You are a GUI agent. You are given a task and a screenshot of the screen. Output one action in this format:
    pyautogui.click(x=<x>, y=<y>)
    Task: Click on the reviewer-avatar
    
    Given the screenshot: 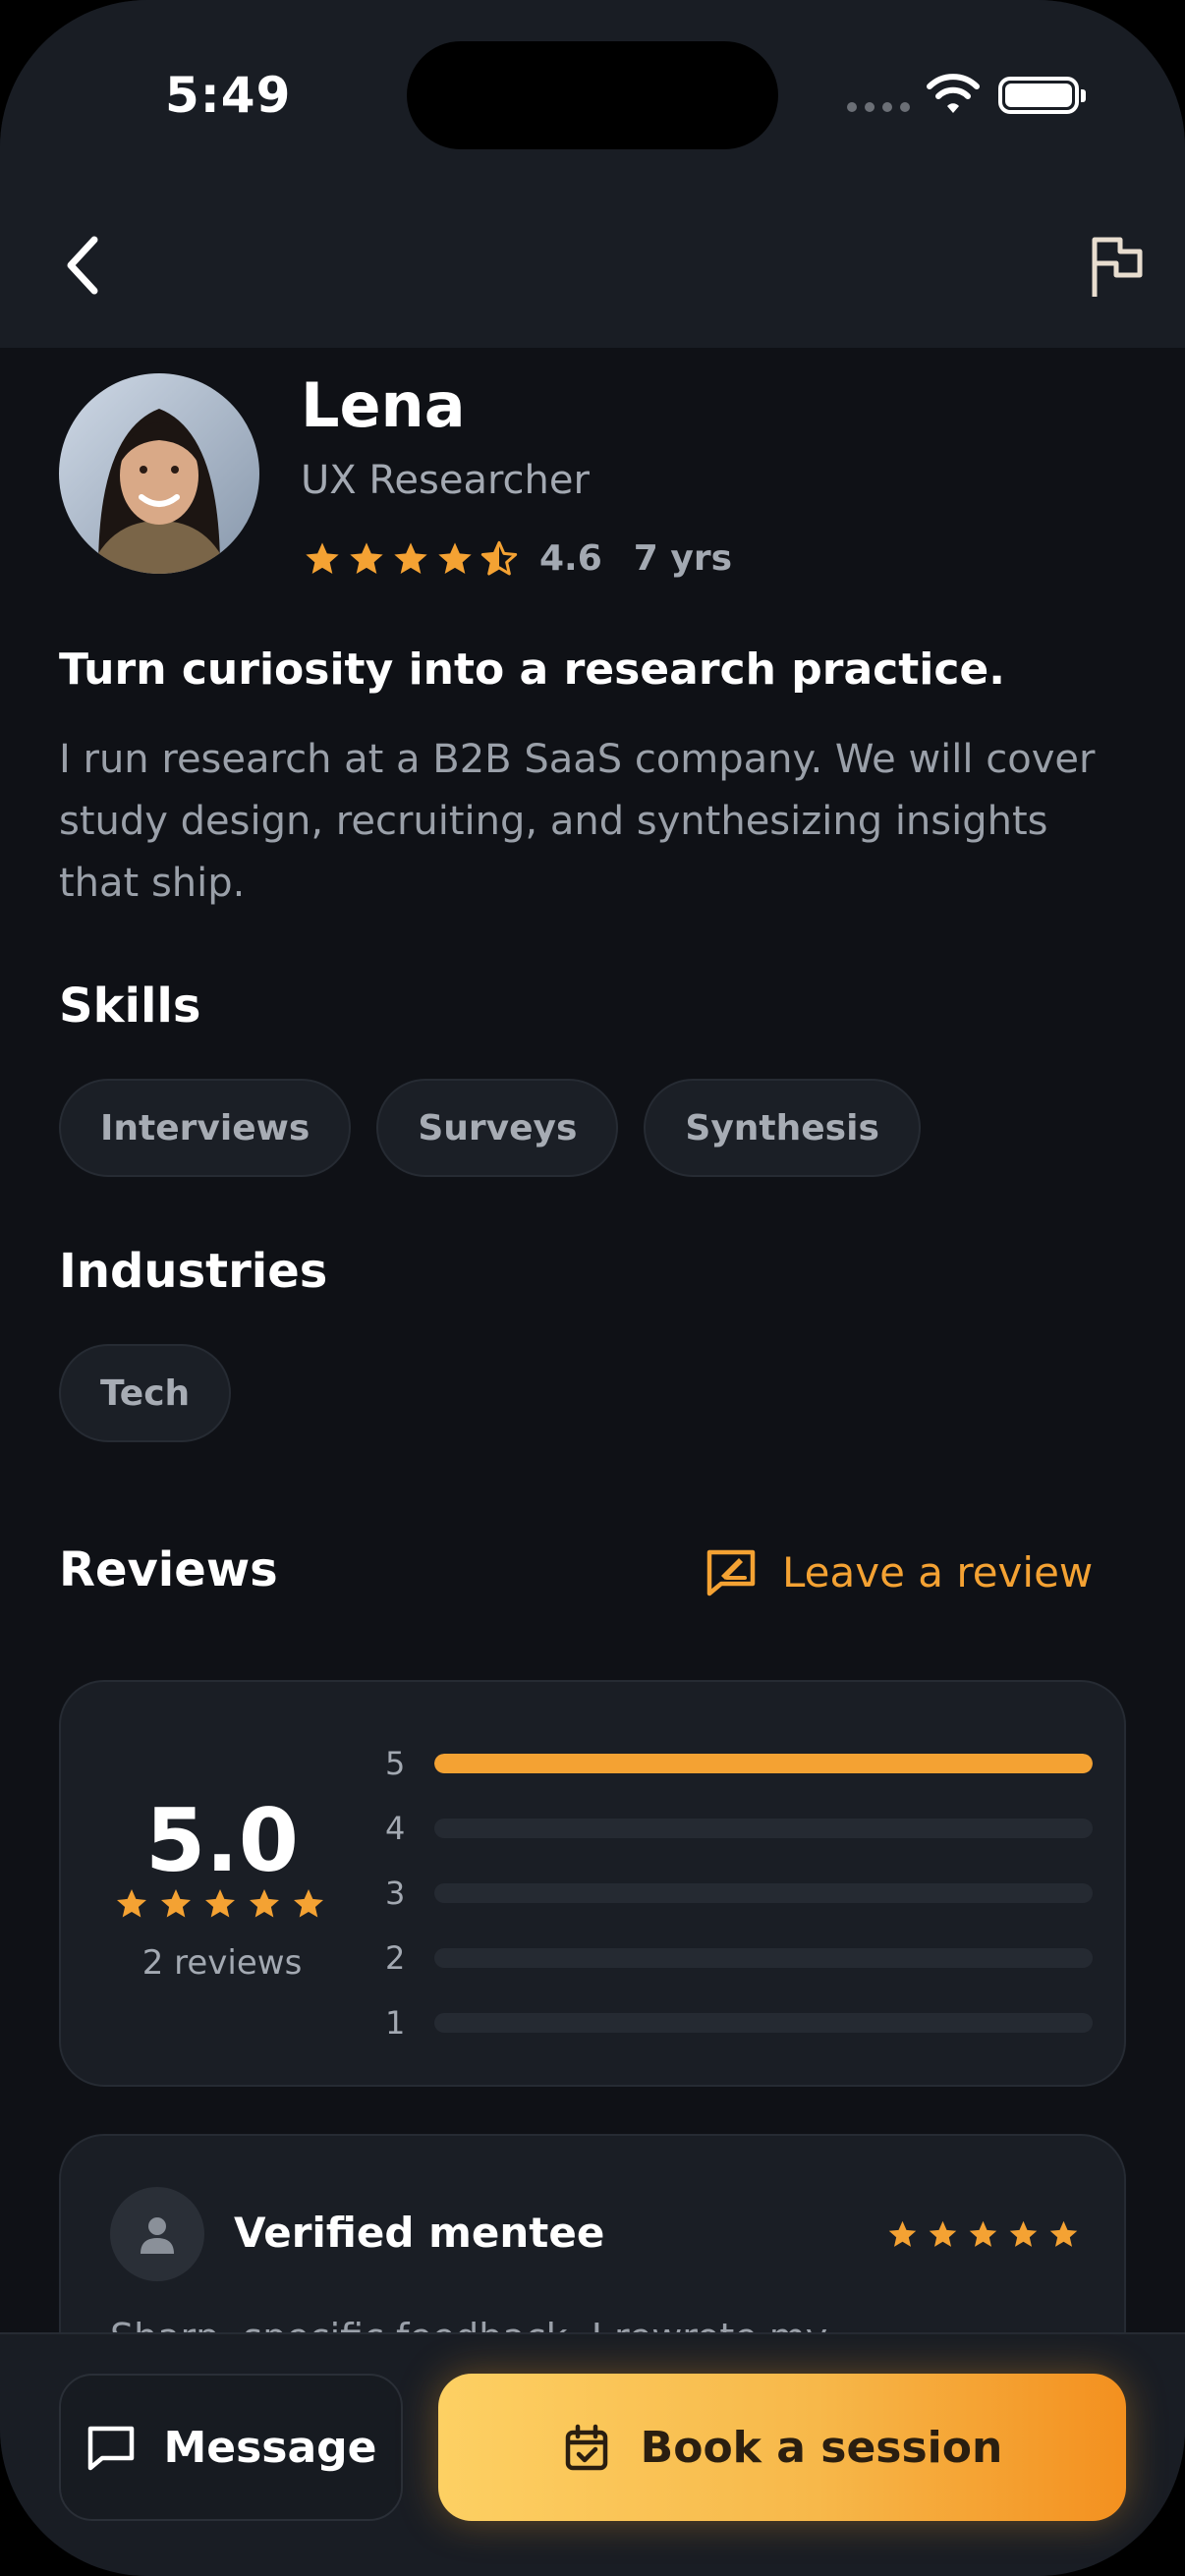 What is the action you would take?
    pyautogui.click(x=157, y=2234)
    